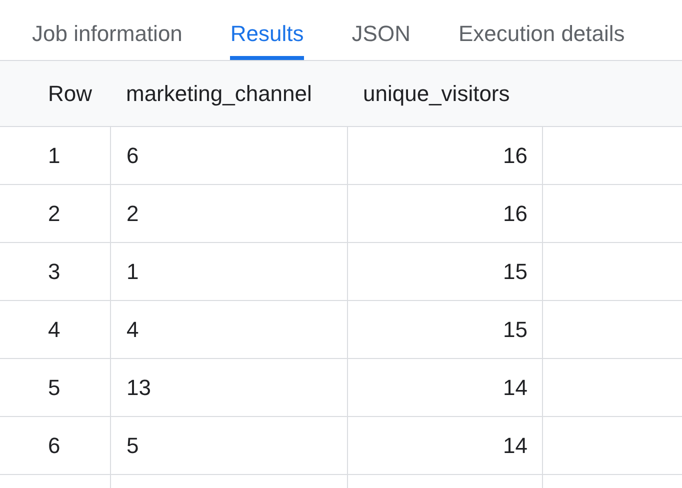  What do you see at coordinates (55, 93) in the screenshot?
I see `column-header: Row` at bounding box center [55, 93].